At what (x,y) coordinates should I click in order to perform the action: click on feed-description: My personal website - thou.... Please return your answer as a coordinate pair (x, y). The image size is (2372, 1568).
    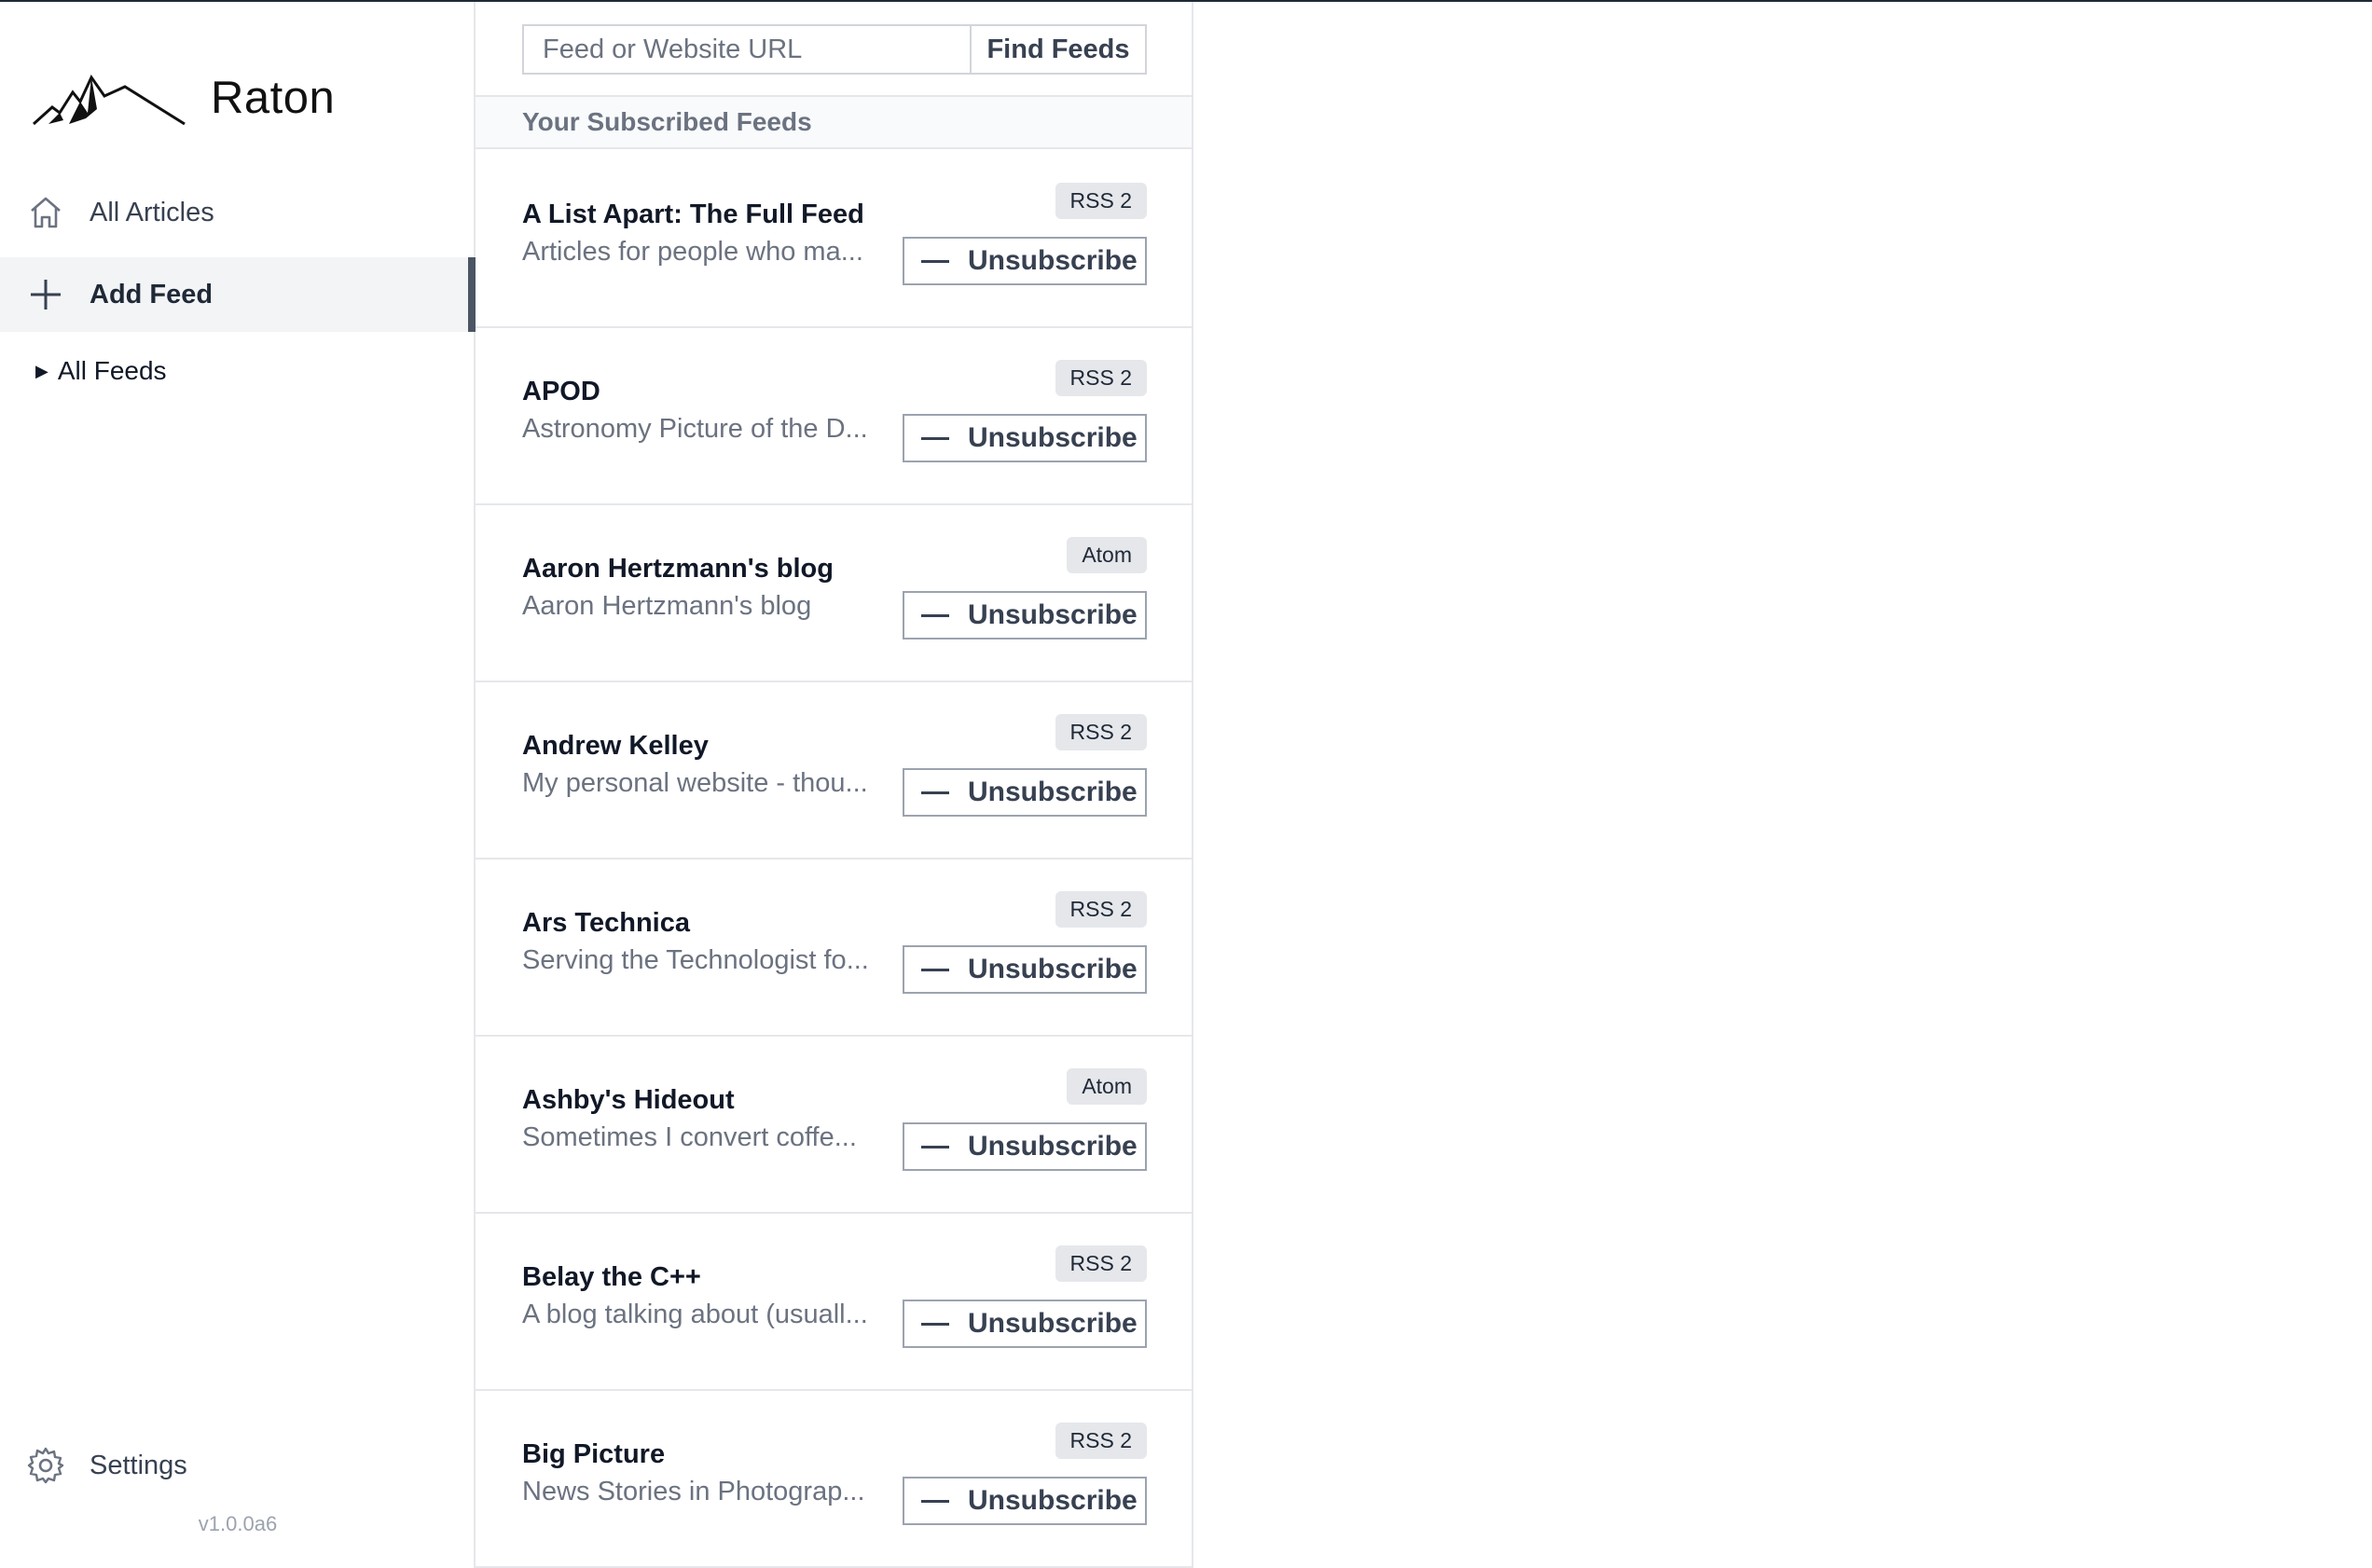
    Looking at the image, I should click on (695, 783).